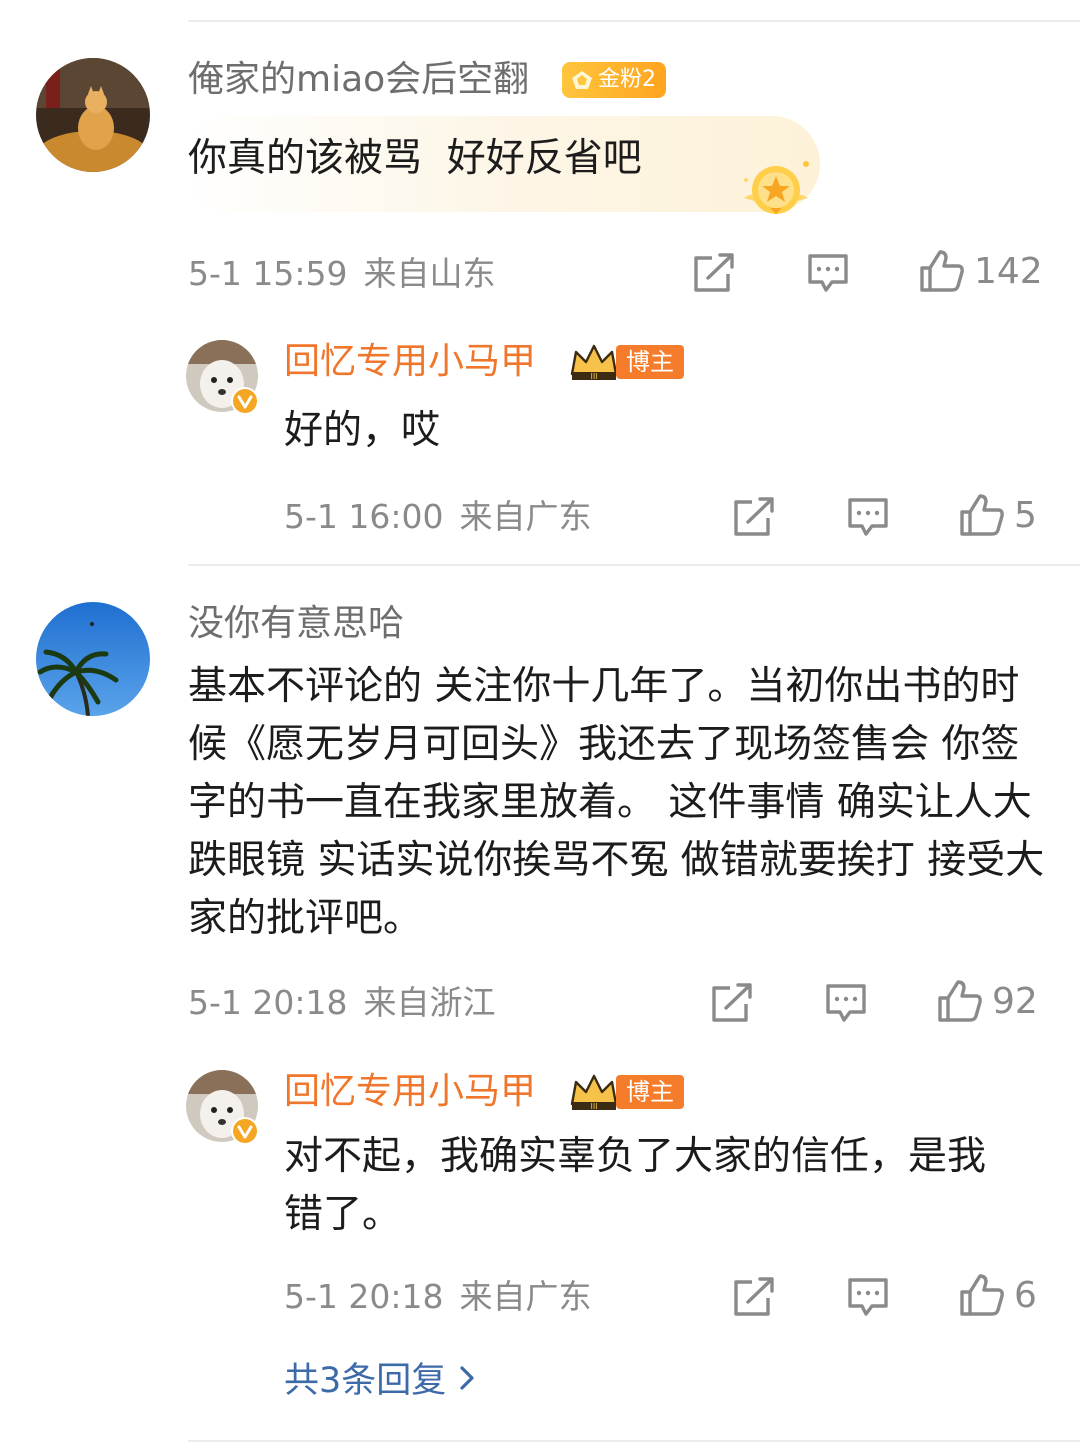 The image size is (1080, 1454). What do you see at coordinates (634, 1441) in the screenshot?
I see `divider-bottom` at bounding box center [634, 1441].